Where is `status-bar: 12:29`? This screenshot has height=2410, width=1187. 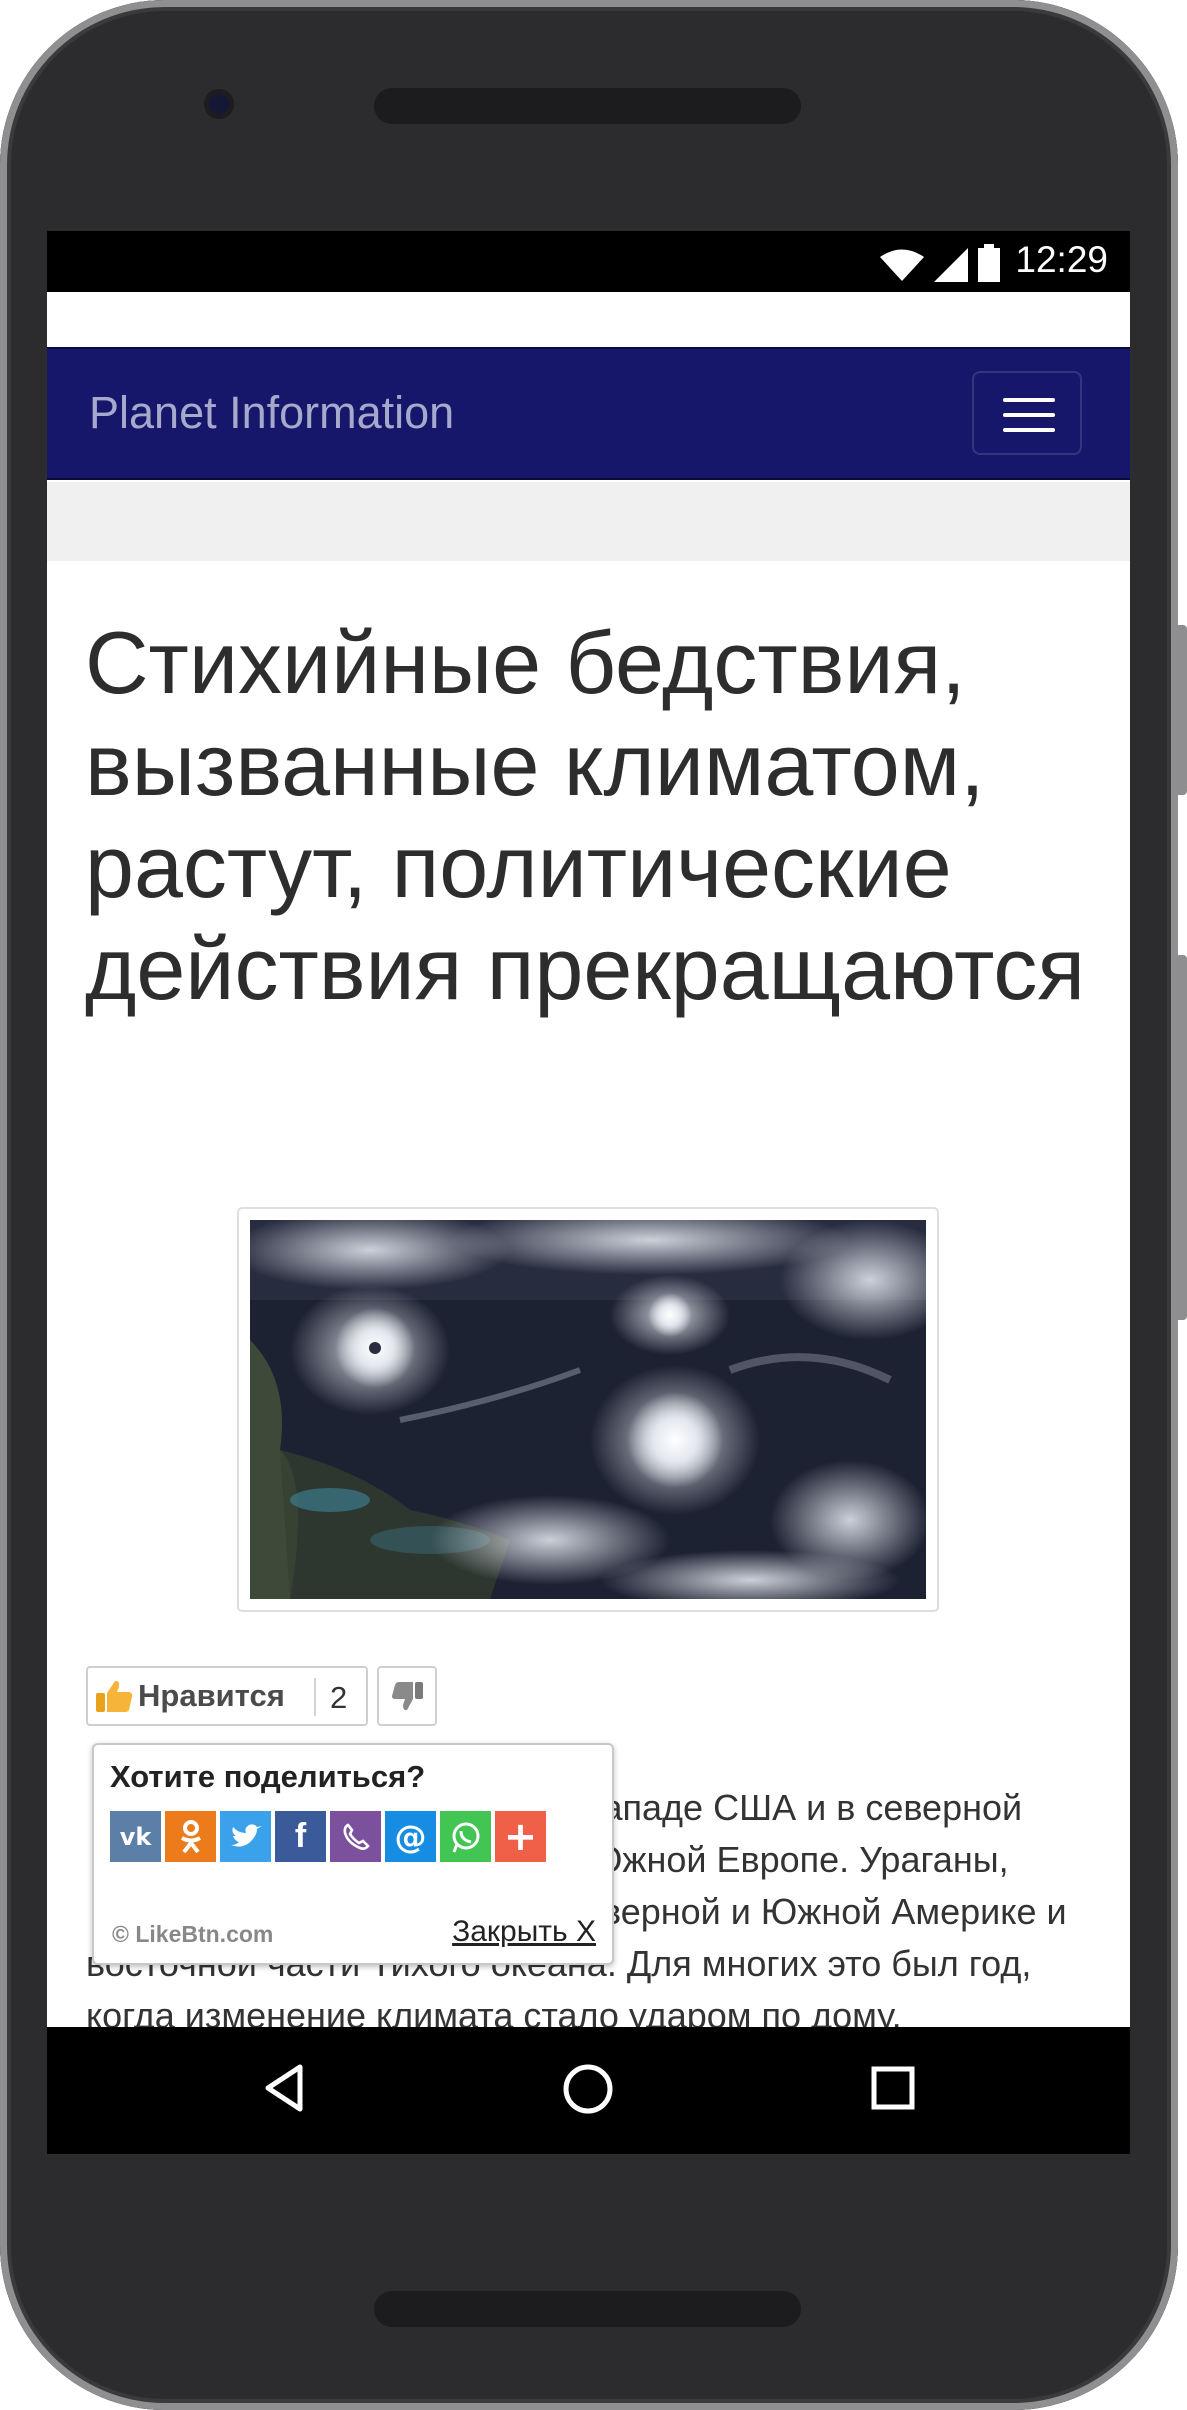 status-bar: 12:29 is located at coordinates (588, 261).